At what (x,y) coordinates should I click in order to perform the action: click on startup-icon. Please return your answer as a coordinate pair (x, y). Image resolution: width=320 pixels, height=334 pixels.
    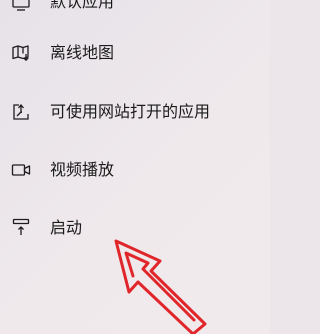
    Looking at the image, I should click on (21, 227).